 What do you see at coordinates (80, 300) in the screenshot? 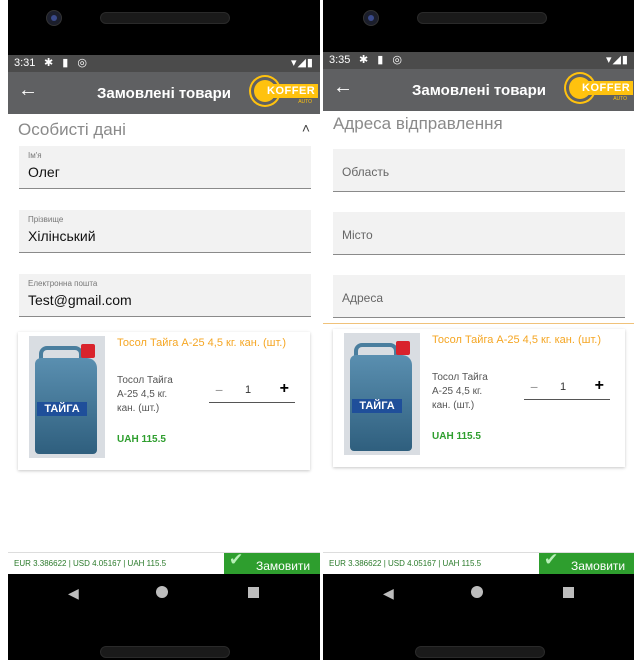
I see `email-value: Test@gmail.com` at bounding box center [80, 300].